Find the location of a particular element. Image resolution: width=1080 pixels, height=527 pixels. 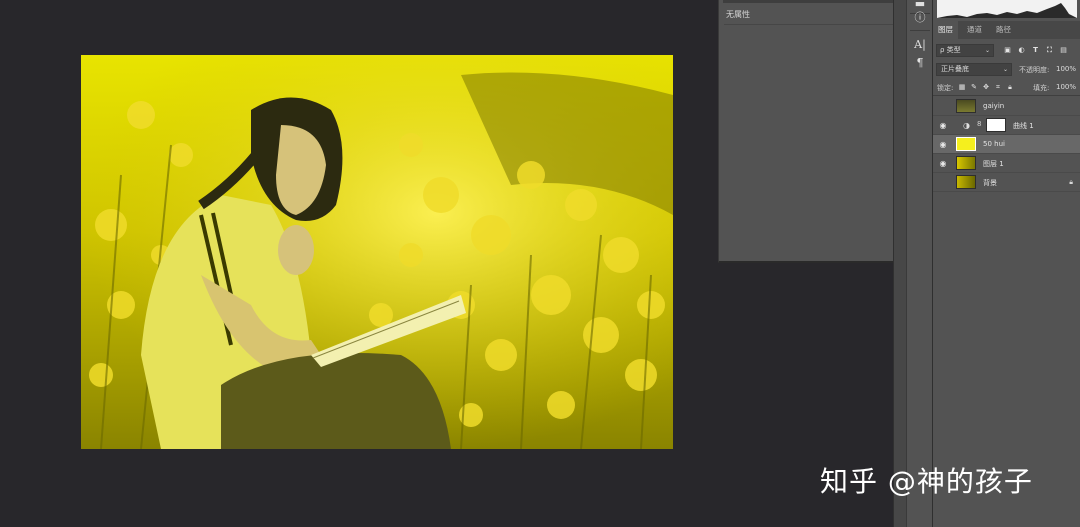

tab-paths: 路径 is located at coordinates (1003, 30).